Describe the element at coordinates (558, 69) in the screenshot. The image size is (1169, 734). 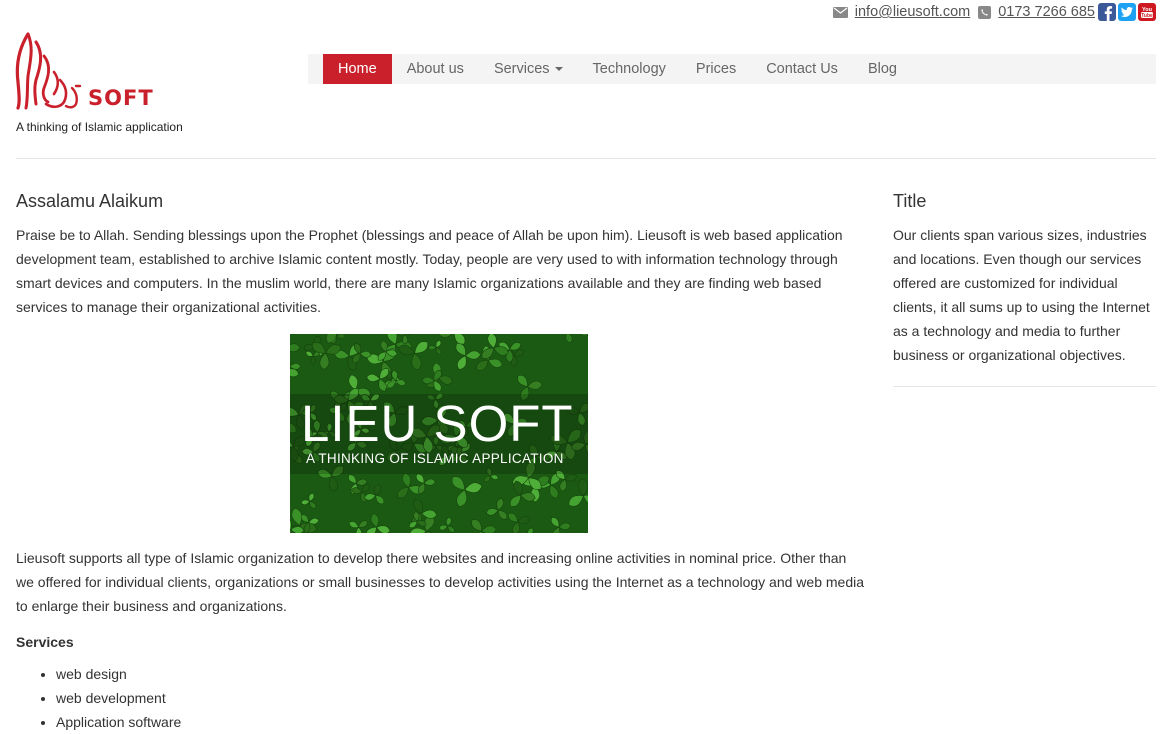
I see `caret-down-icon` at that location.